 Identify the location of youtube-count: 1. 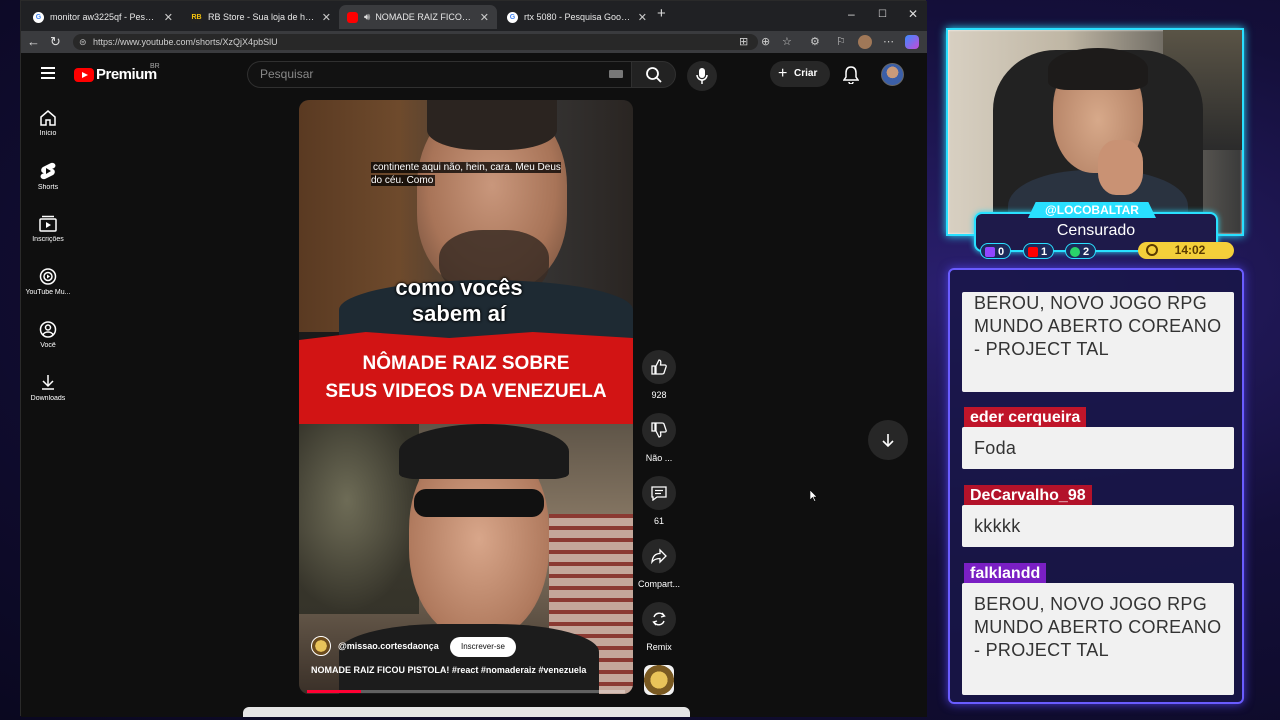
(1044, 252).